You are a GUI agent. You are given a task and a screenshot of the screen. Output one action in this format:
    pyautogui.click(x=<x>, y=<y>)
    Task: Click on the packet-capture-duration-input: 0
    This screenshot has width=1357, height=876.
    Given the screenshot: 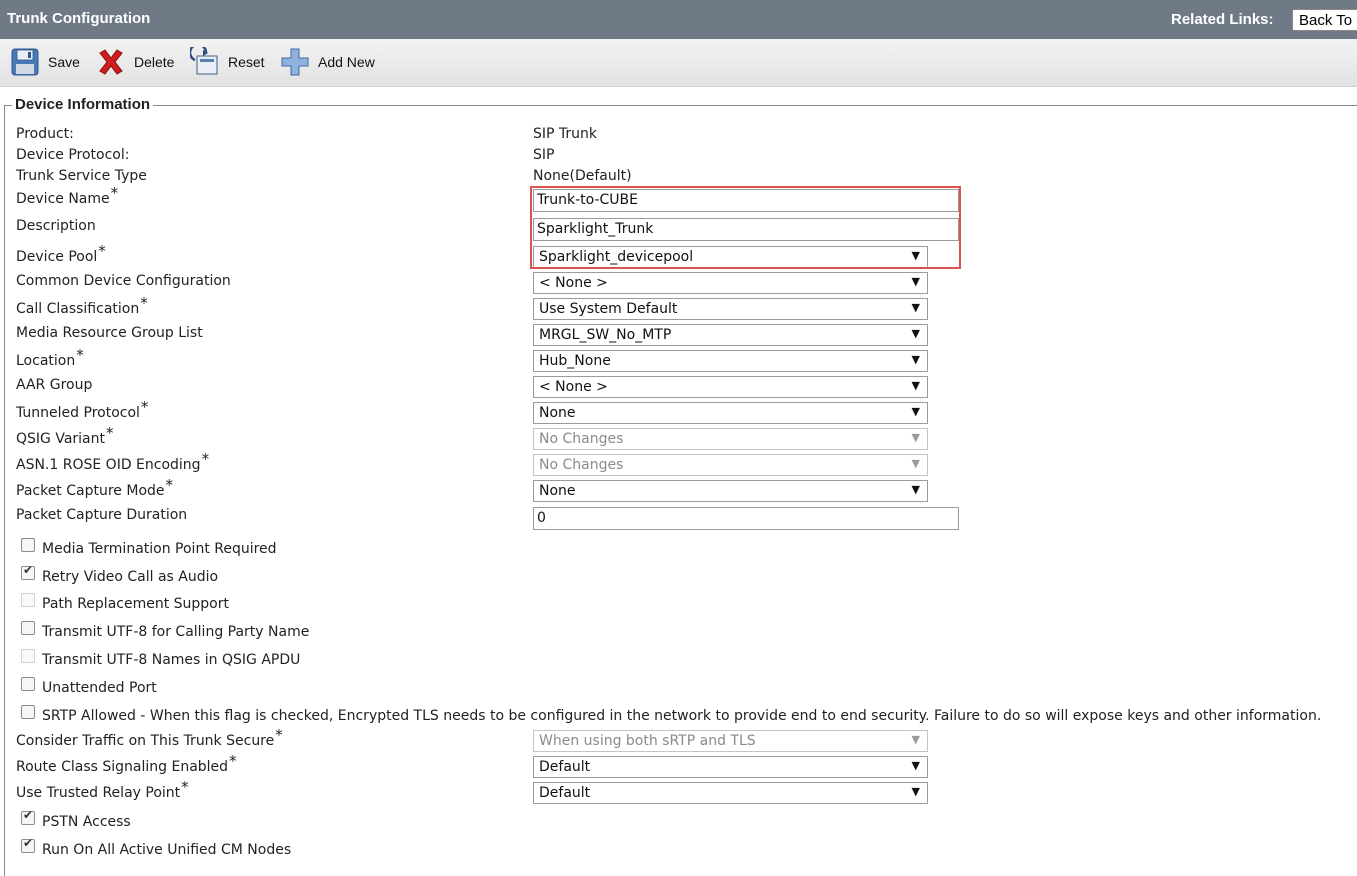 What is the action you would take?
    pyautogui.click(x=746, y=518)
    